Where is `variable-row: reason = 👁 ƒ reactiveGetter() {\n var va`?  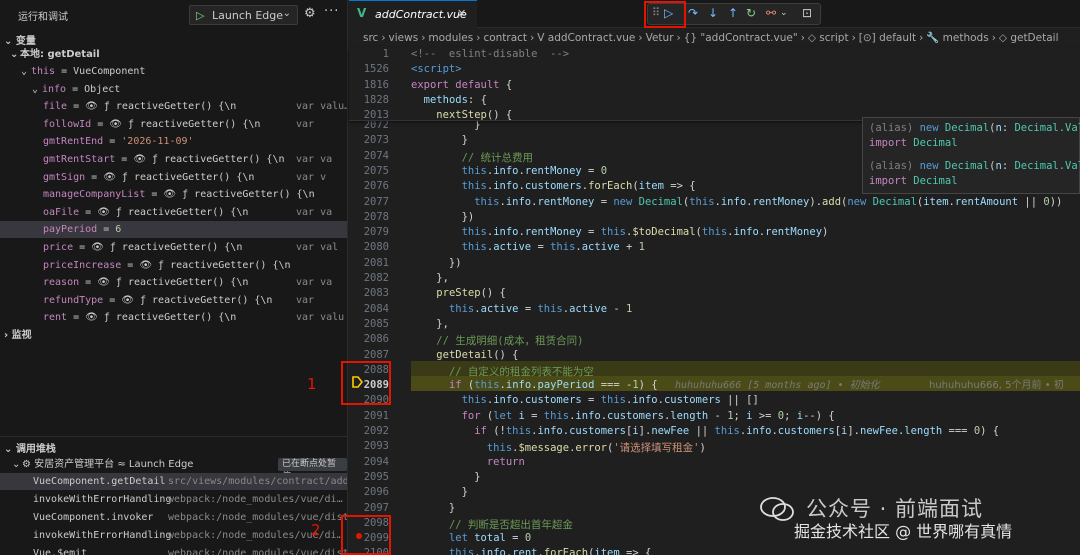
variable-row: reason = 👁 ƒ reactiveGetter() {\n var va is located at coordinates (173, 282).